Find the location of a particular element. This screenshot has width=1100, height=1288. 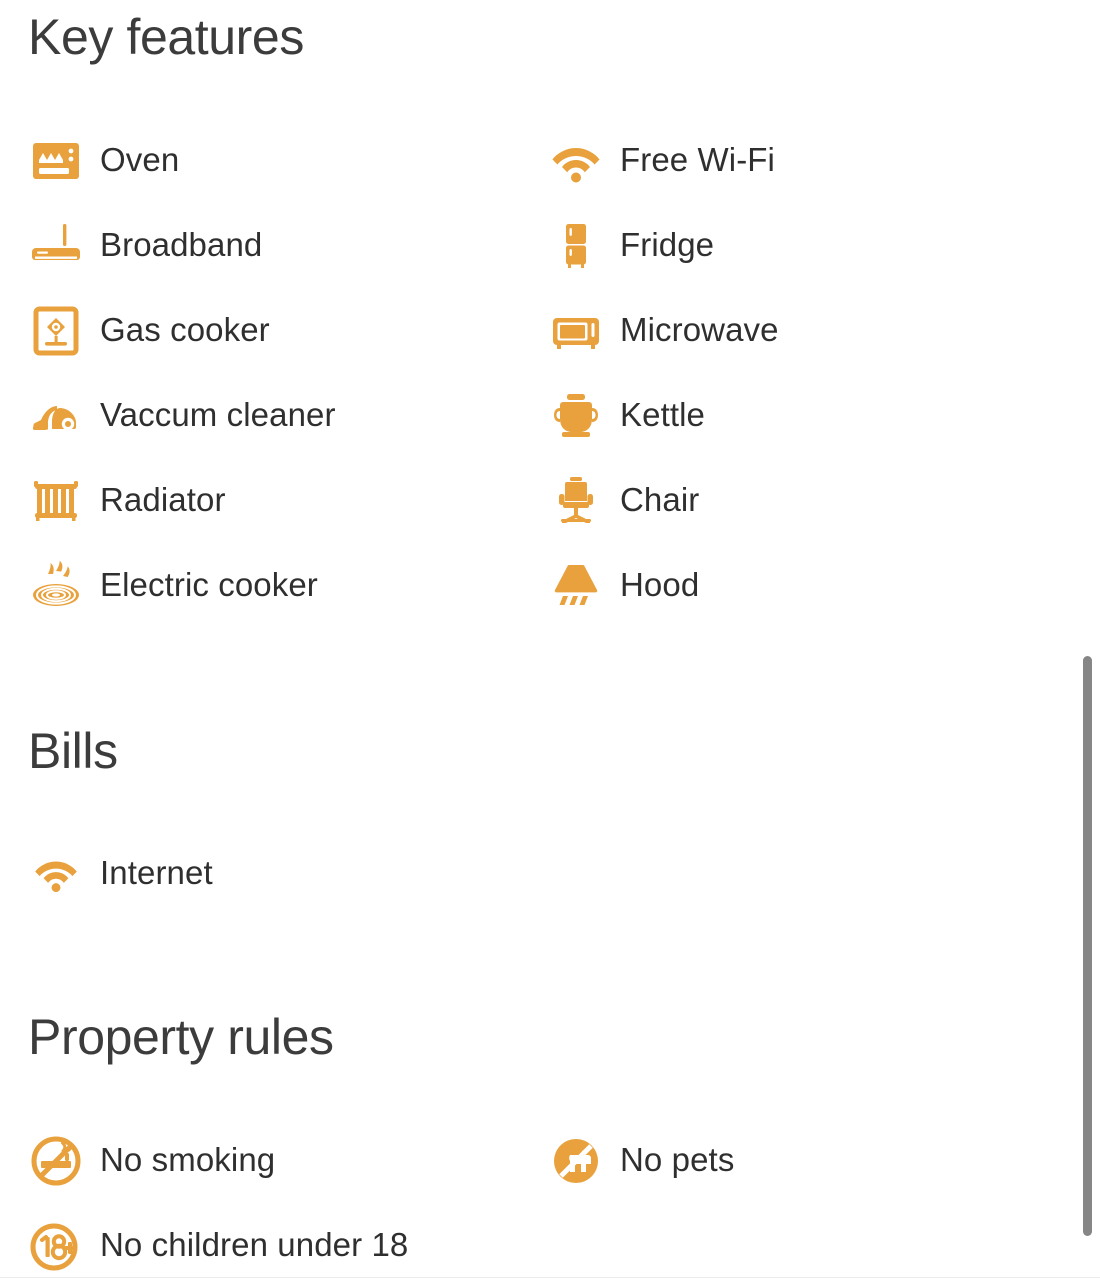

office-chair-icon is located at coordinates (576, 501).